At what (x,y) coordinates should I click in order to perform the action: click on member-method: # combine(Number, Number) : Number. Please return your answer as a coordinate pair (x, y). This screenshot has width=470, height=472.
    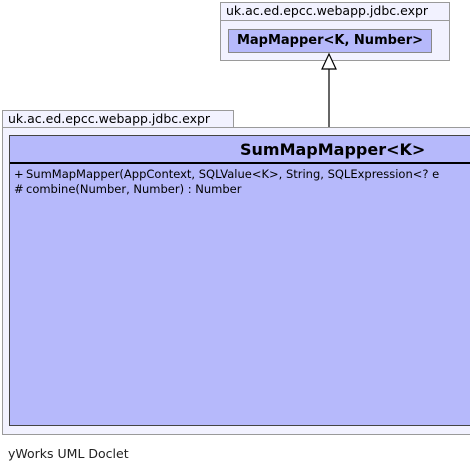
    Looking at the image, I should click on (226, 189).